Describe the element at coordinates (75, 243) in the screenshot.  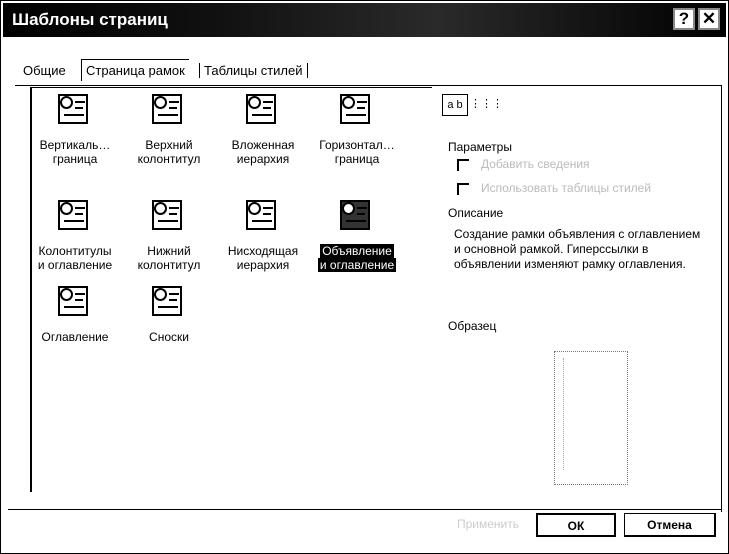
I see `template-item-headers-and-contents: Колонтитулы и оглавление` at that location.